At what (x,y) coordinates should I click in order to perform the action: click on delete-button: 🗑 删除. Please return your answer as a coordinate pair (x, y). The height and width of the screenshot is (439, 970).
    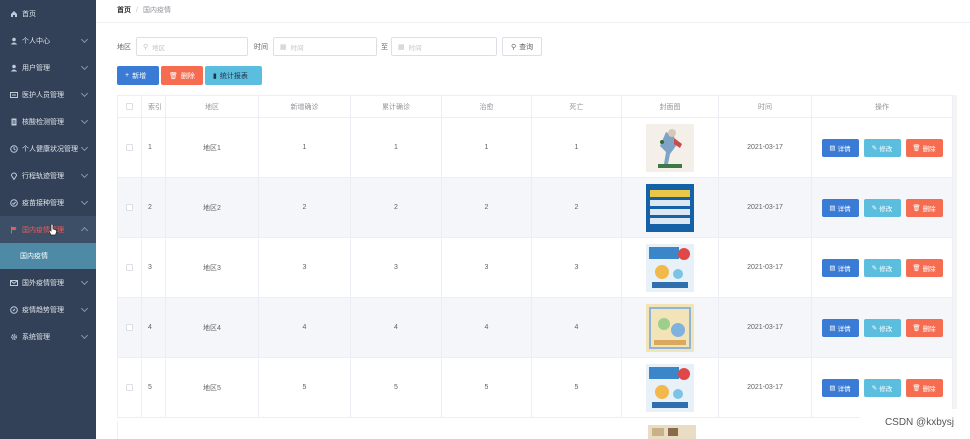
    Looking at the image, I should click on (182, 75).